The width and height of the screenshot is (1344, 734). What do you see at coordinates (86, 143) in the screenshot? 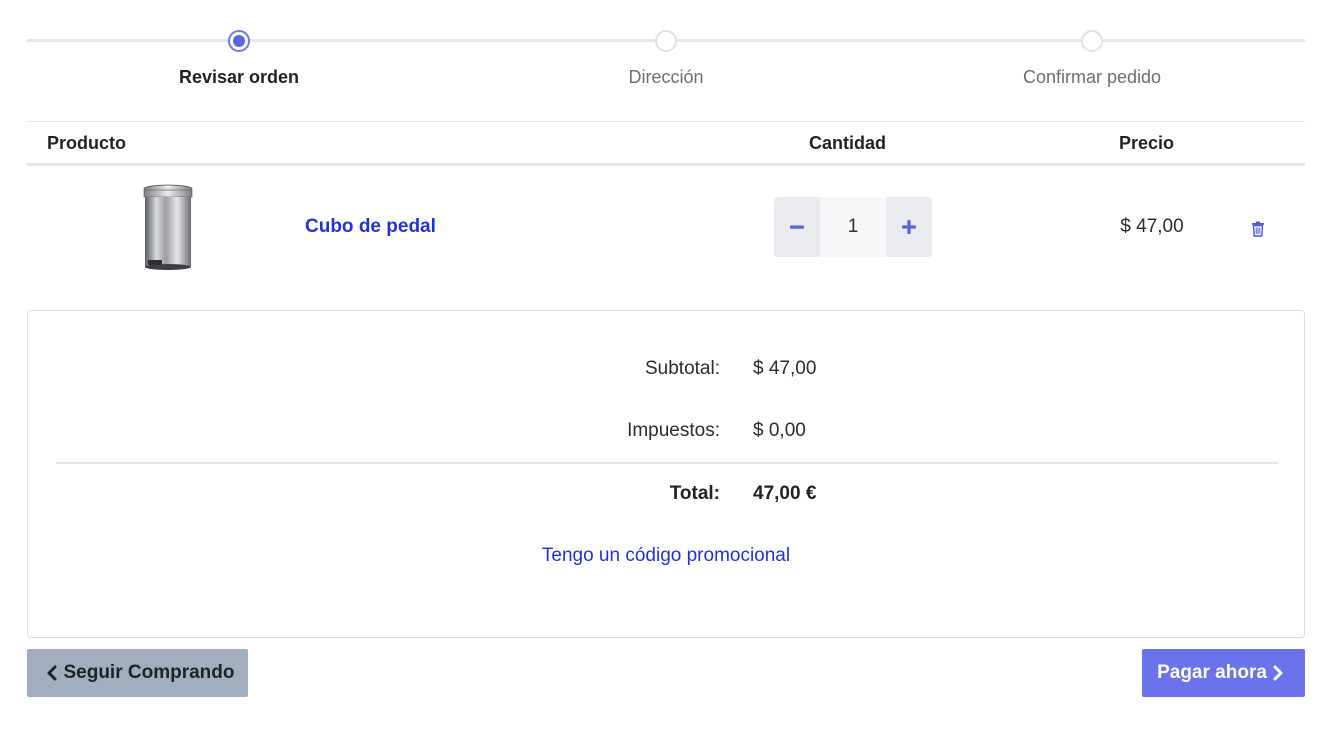
I see `header-product: Producto` at bounding box center [86, 143].